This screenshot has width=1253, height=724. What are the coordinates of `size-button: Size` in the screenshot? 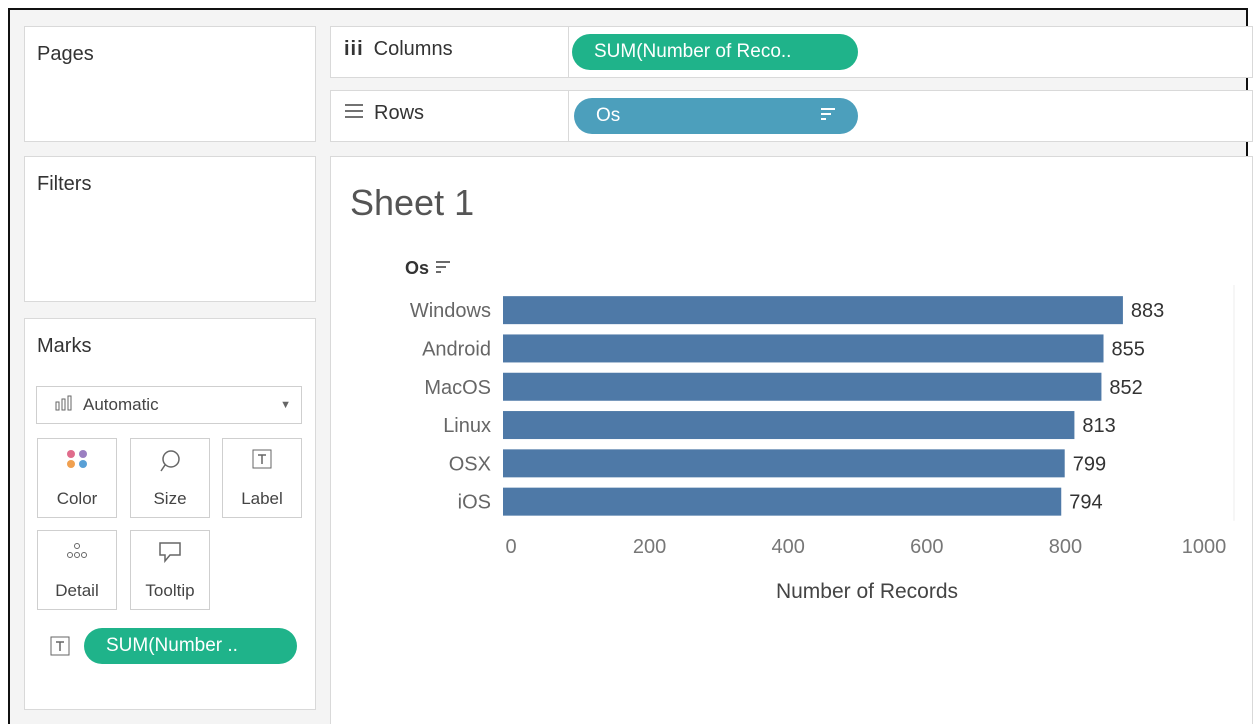 It's located at (170, 478).